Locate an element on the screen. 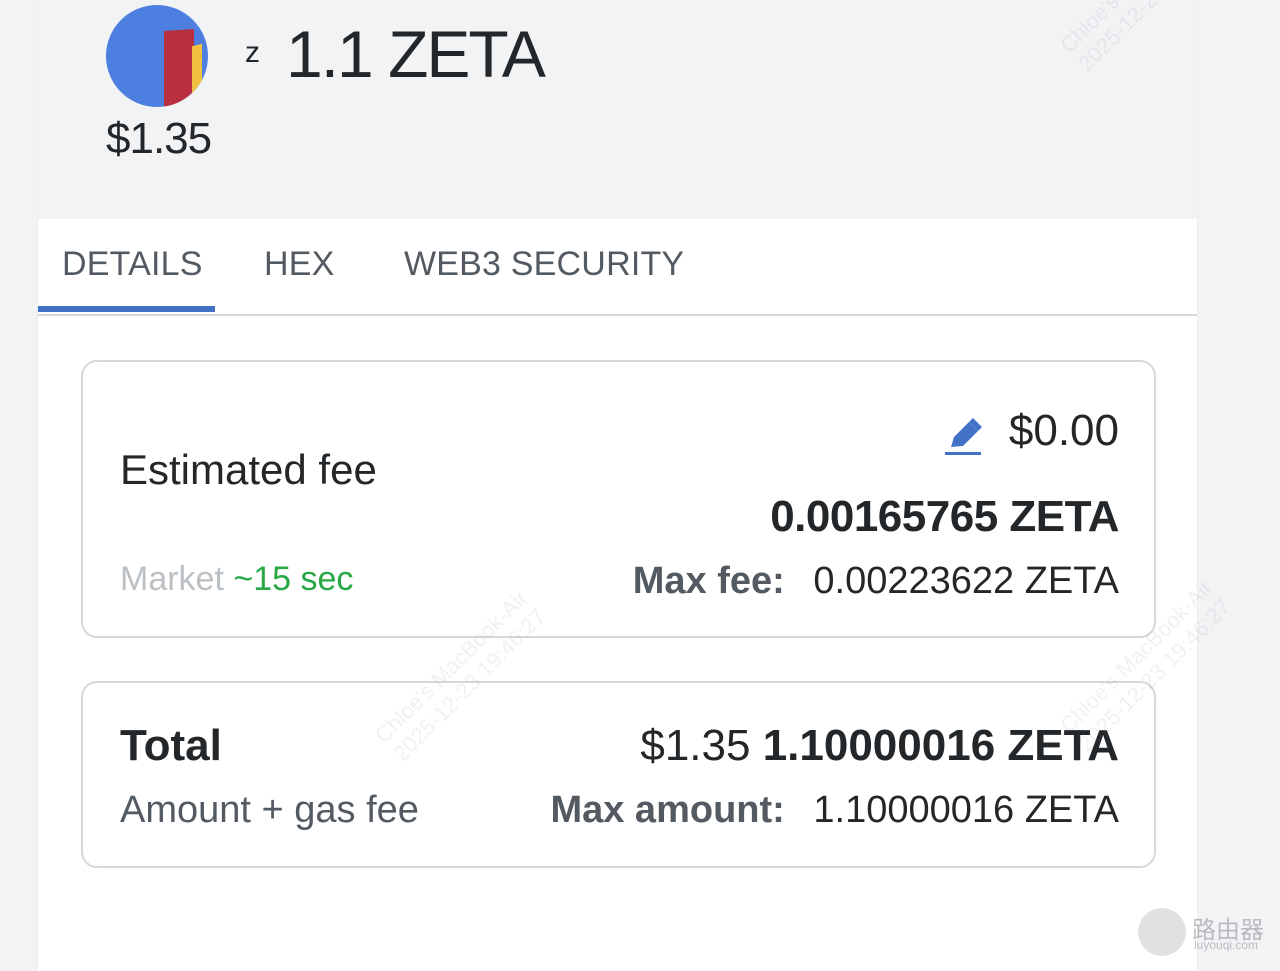 This screenshot has height=971, width=1280. corner-brand-domain: luyouqi.com is located at coordinates (1226, 945).